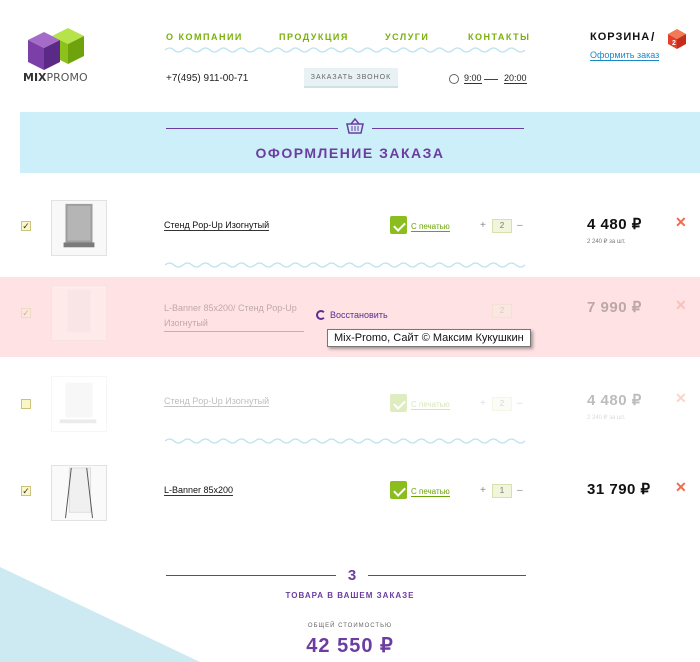 The width and height of the screenshot is (700, 662). I want to click on basket-icon, so click(355, 126).